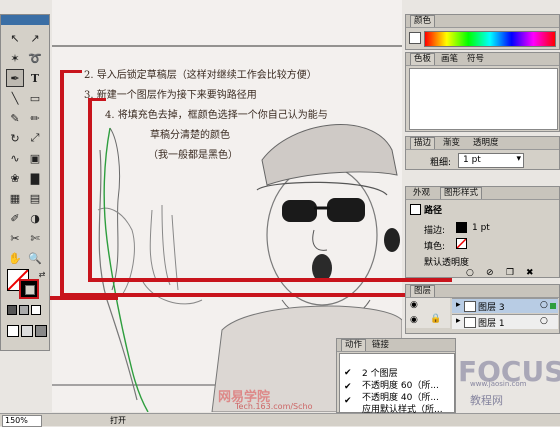 This screenshot has width=560, height=427. I want to click on layer-name: 图层 1, so click(491, 324).